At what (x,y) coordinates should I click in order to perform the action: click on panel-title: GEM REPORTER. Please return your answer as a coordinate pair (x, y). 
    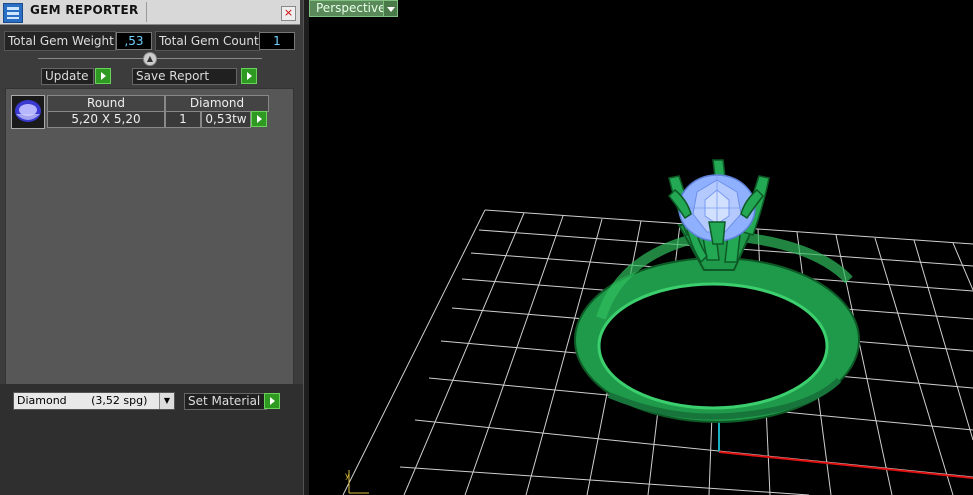
    Looking at the image, I should click on (84, 10).